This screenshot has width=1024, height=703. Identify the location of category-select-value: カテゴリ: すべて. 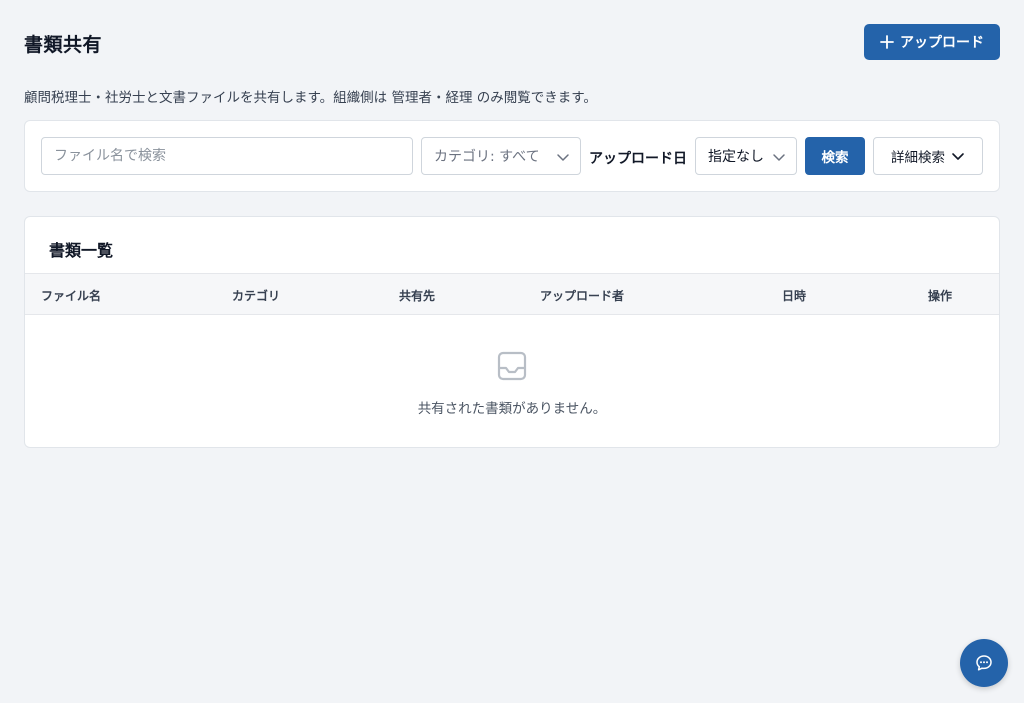
(487, 157).